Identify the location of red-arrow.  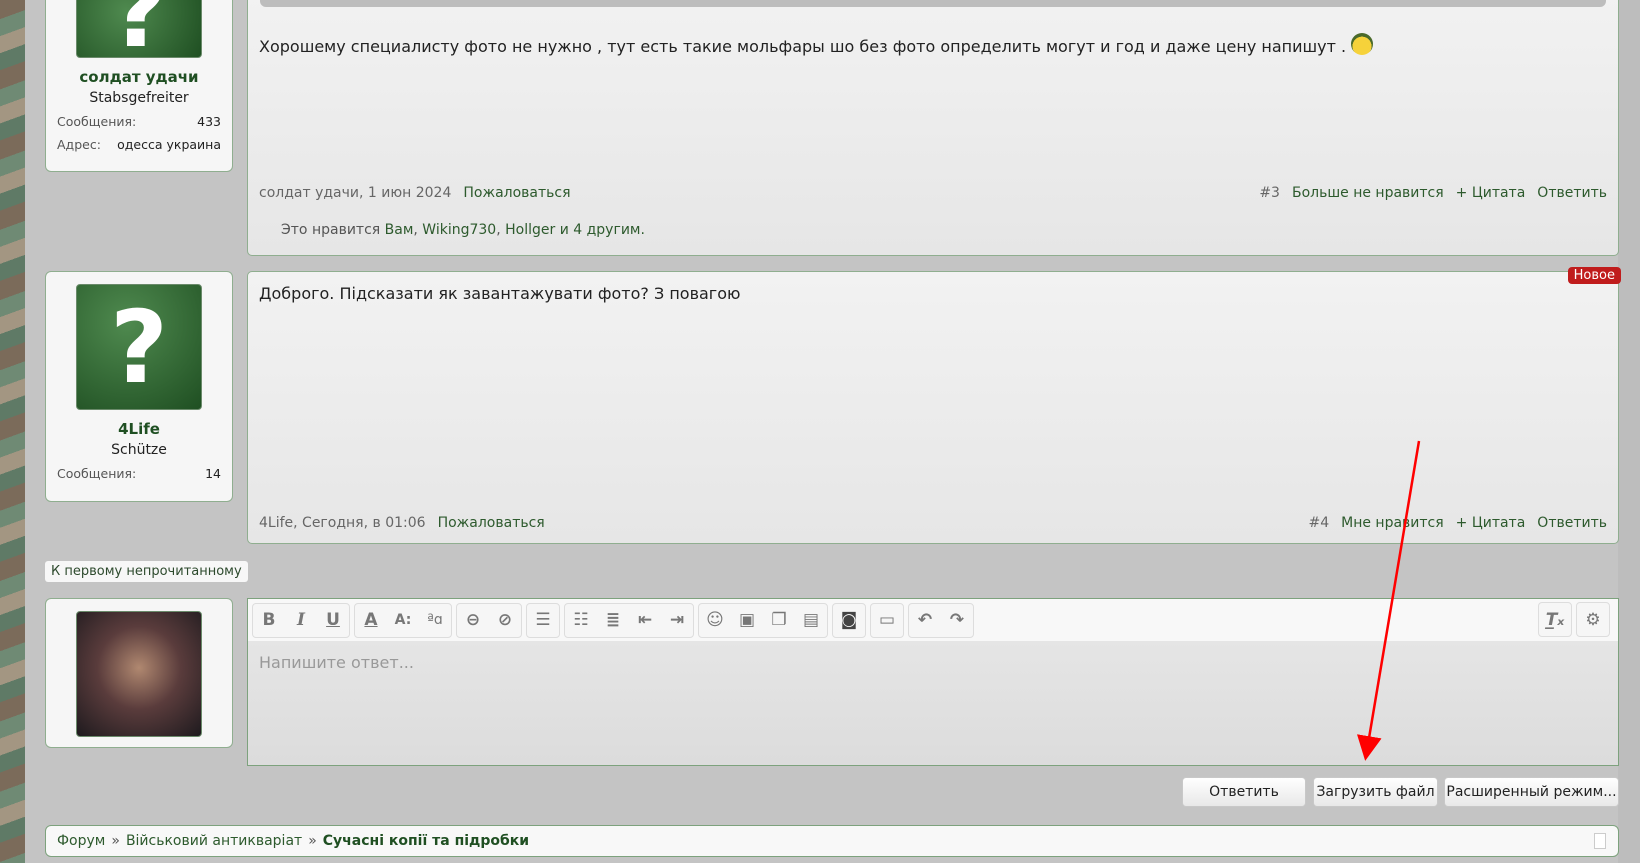
(1388, 600).